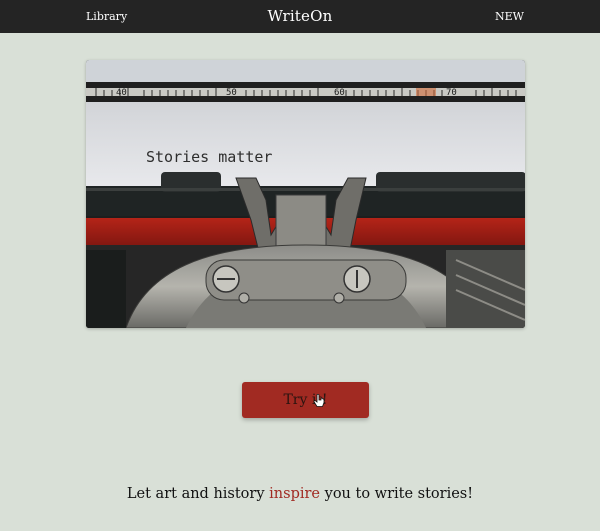 The width and height of the screenshot is (600, 531). I want to click on paper-typed-text: Stories matter, so click(209, 157).